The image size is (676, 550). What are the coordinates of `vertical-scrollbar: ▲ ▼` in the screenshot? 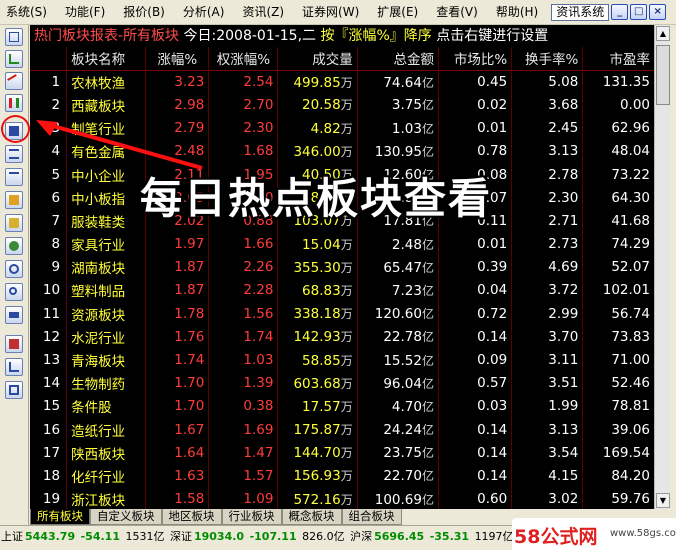 It's located at (662, 267).